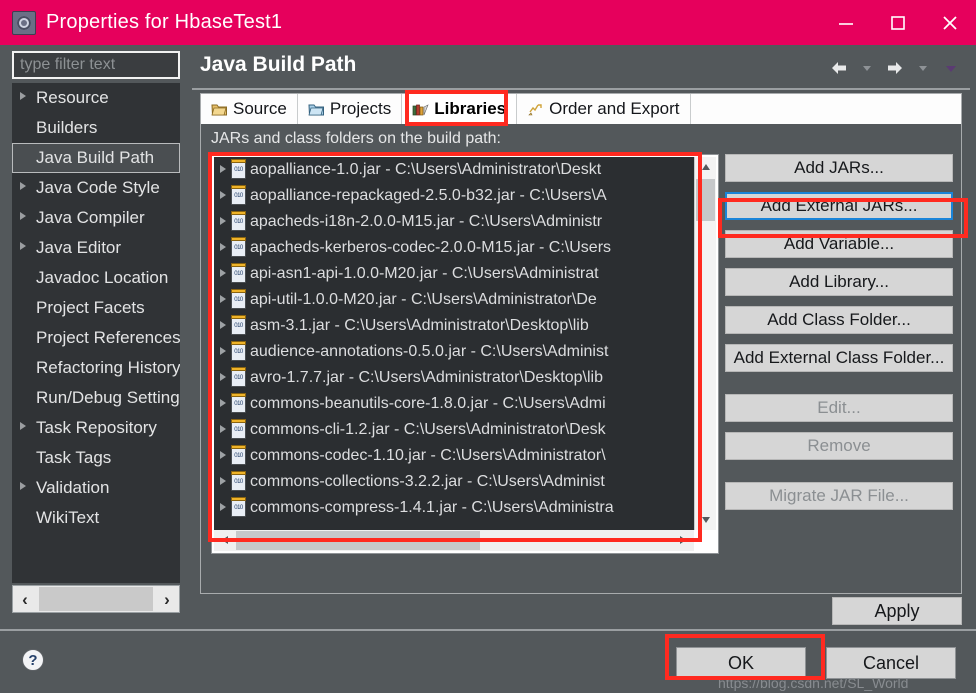 This screenshot has height=693, width=976. I want to click on scroll-down-icon, so click(705, 520).